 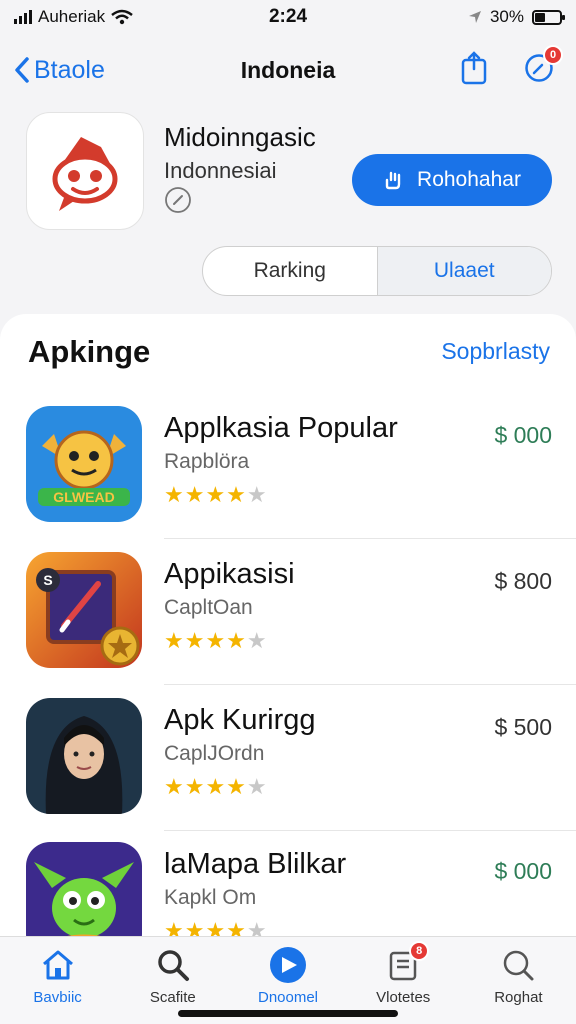 What do you see at coordinates (506, 16) in the screenshot?
I see `battery-percent: 30%` at bounding box center [506, 16].